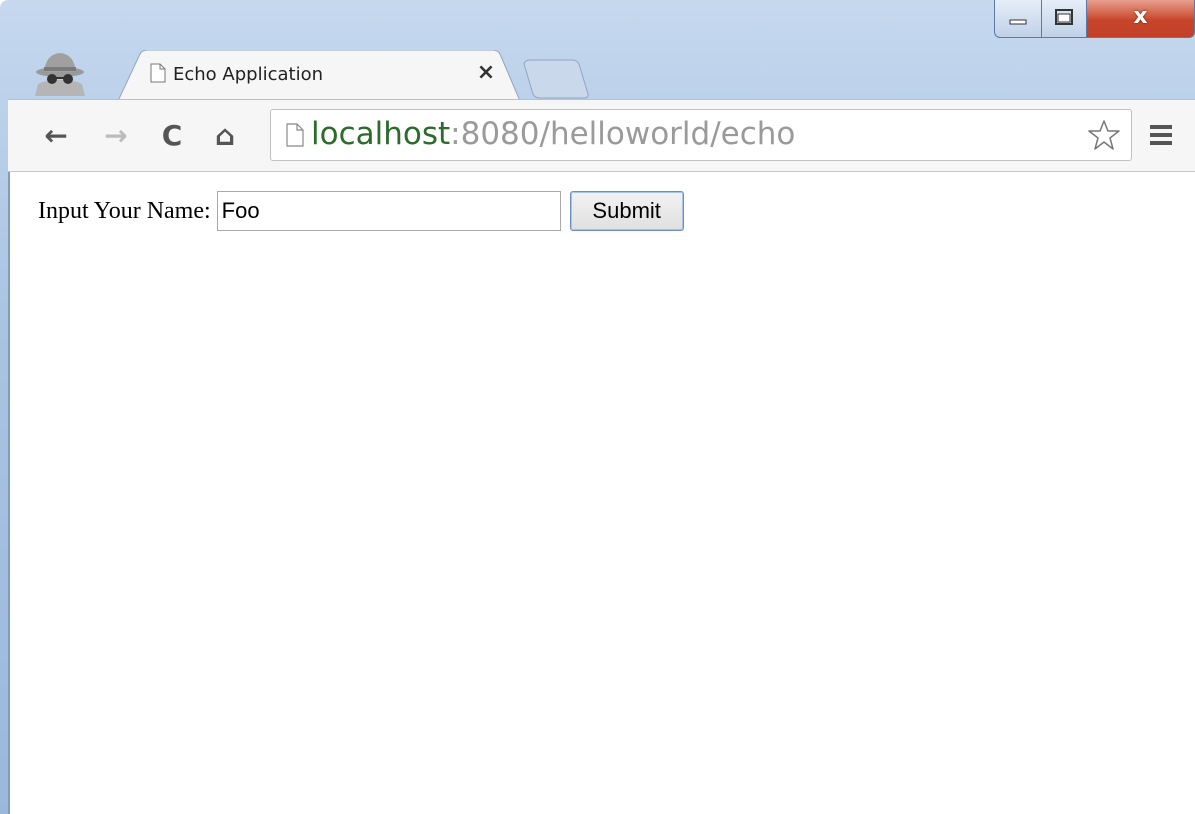 The height and width of the screenshot is (814, 1195). What do you see at coordinates (556, 79) in the screenshot?
I see `new-tab-button` at bounding box center [556, 79].